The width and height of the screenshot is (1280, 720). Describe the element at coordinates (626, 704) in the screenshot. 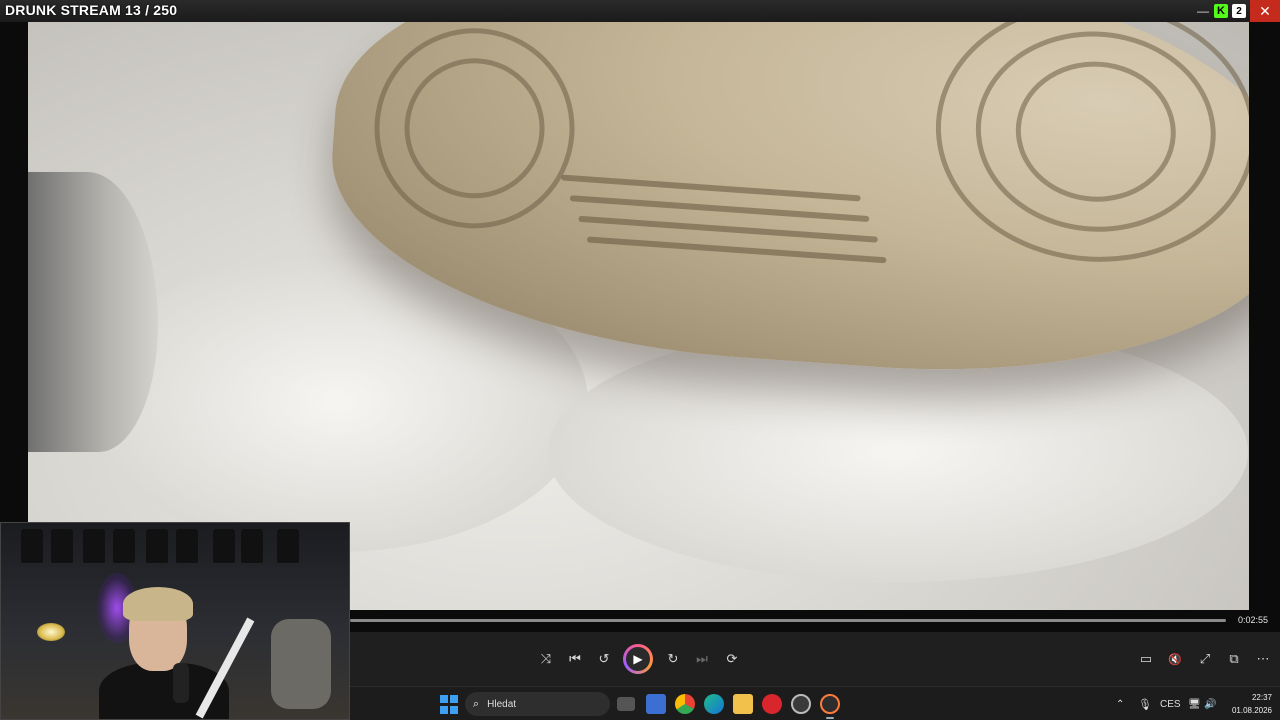

I see `task-view-icon` at that location.